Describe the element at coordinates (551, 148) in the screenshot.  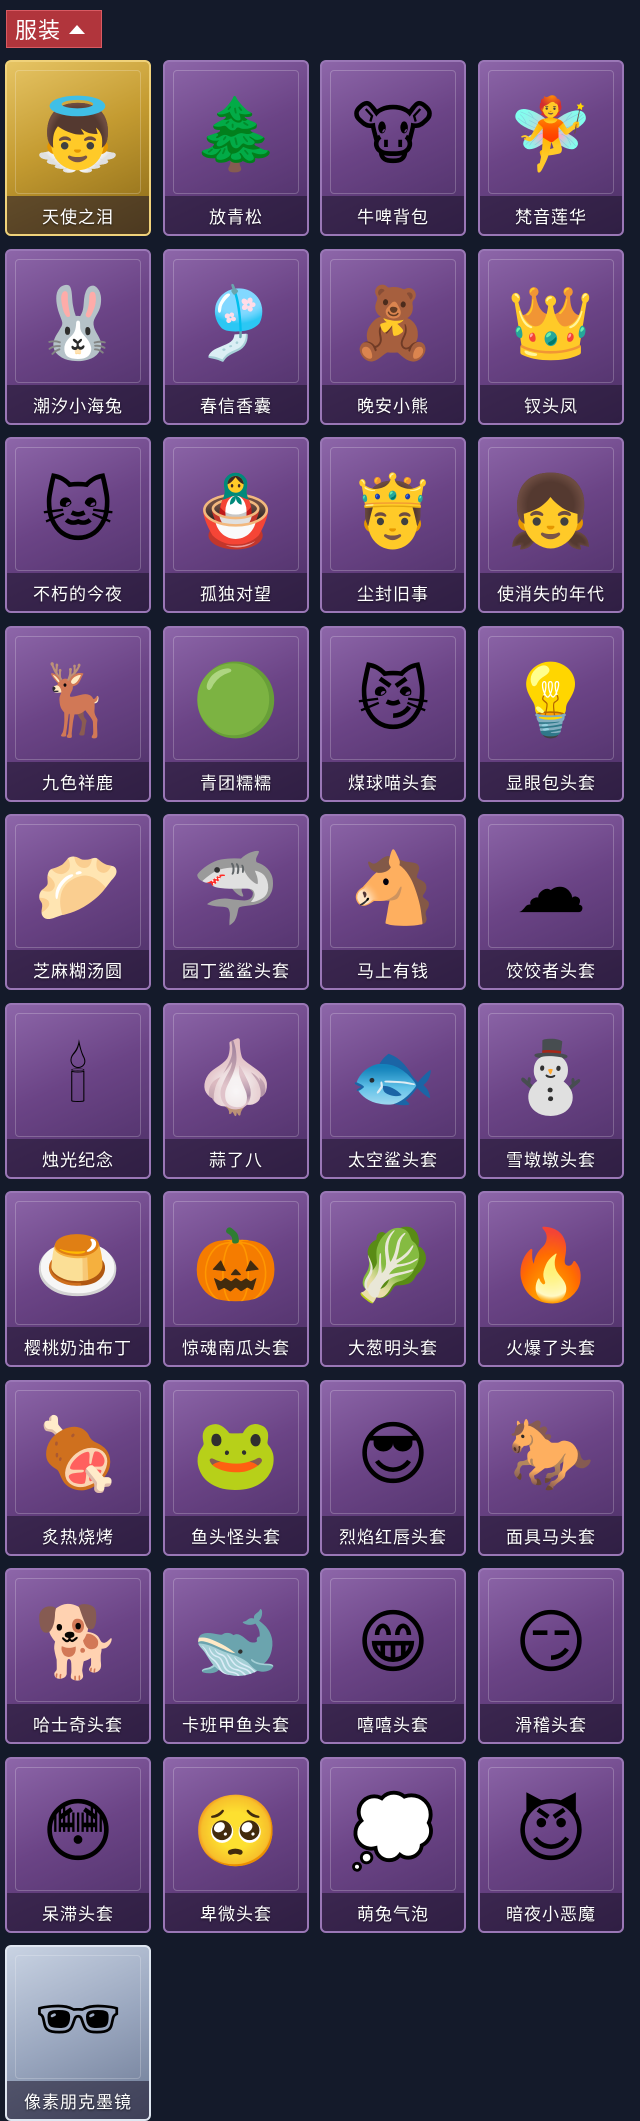
I see `outfit-item-card: 🧚 梵音莲华` at that location.